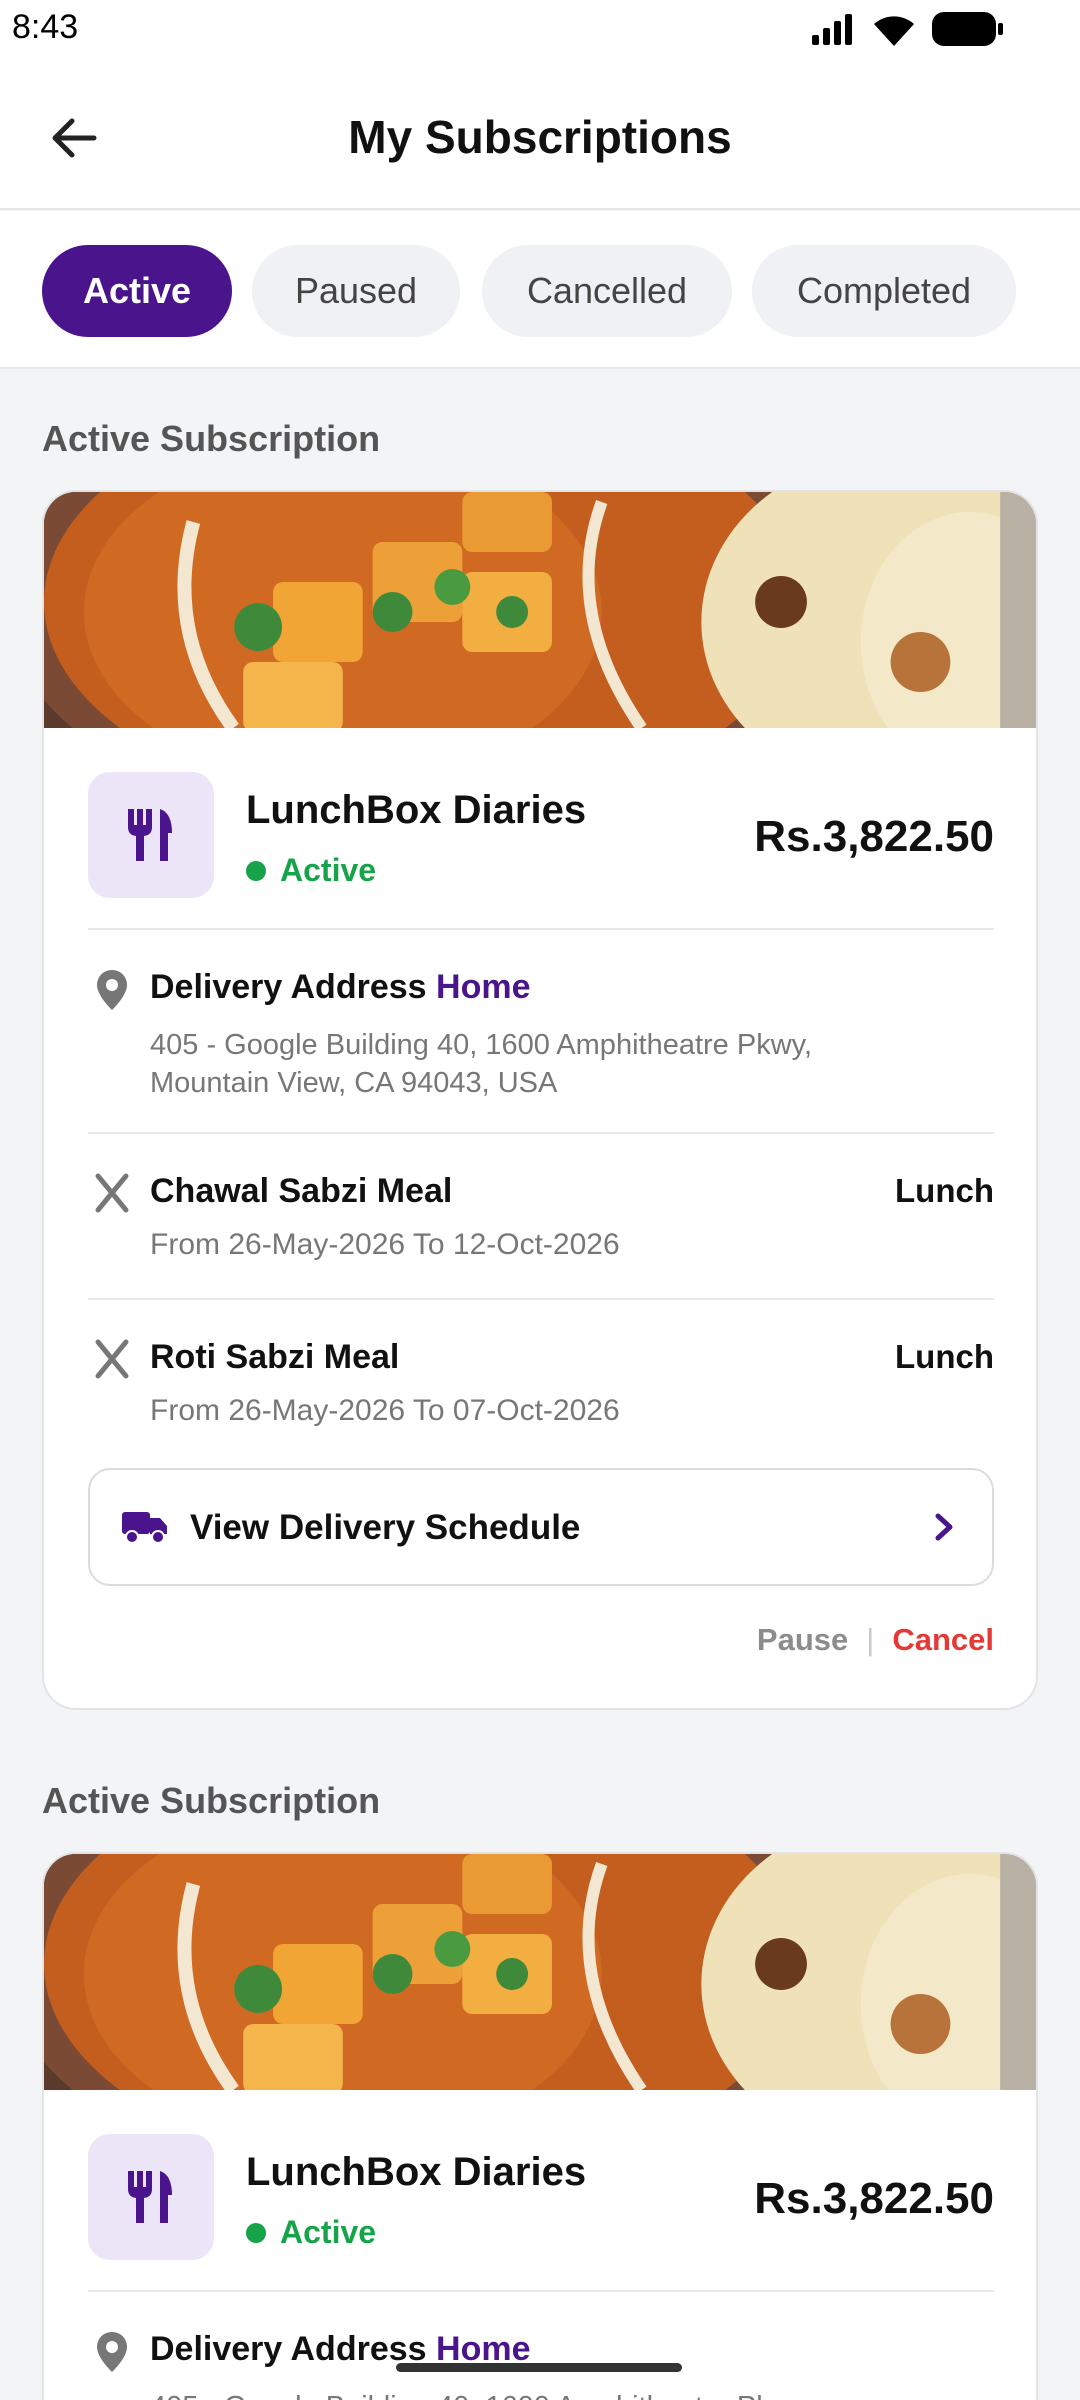 The height and width of the screenshot is (2400, 1080). What do you see at coordinates (607, 291) in the screenshot?
I see `tab-cancelled: Cancelled` at bounding box center [607, 291].